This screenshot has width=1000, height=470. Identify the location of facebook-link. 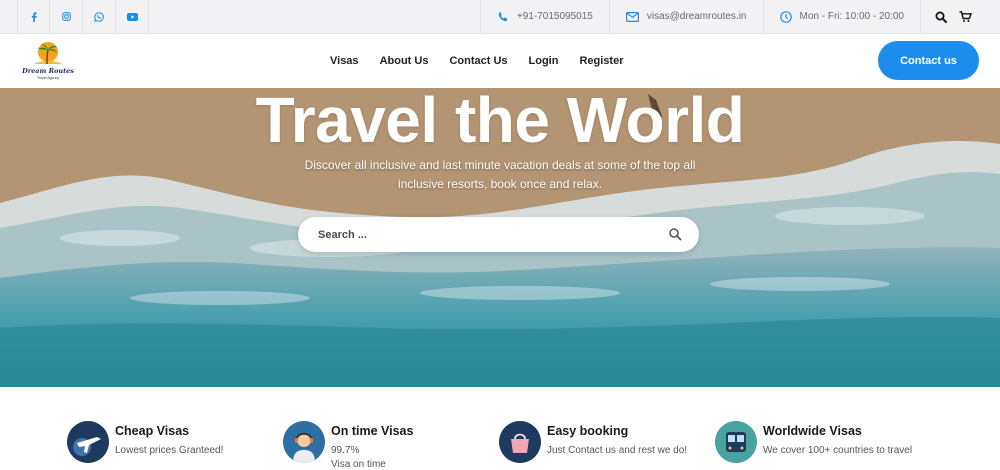
(33, 16).